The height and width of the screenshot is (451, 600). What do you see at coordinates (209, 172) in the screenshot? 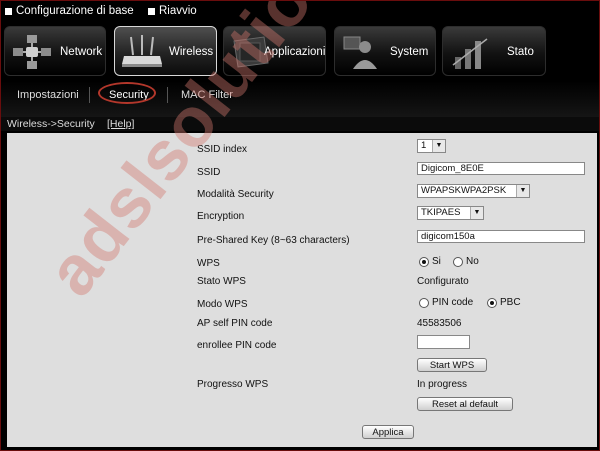
I see `ssid-label: SSID` at bounding box center [209, 172].